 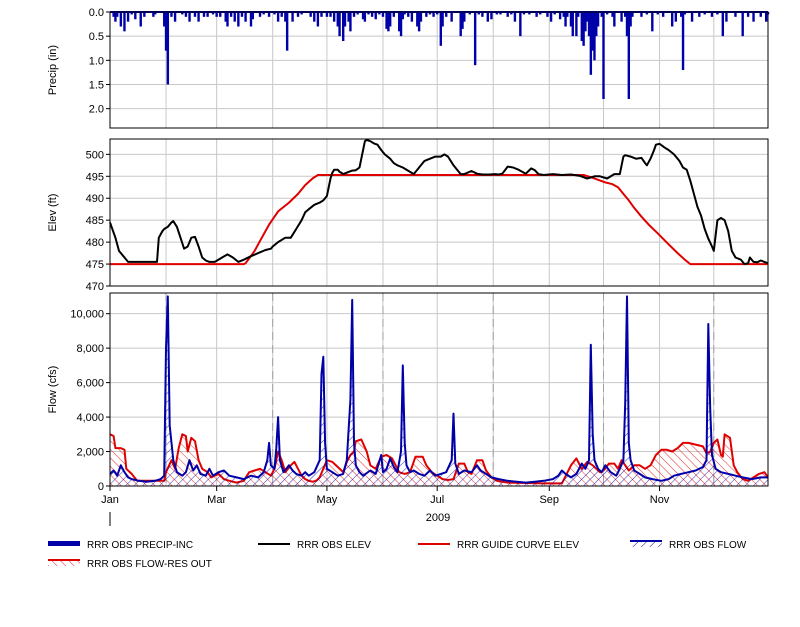 What do you see at coordinates (96, 110) in the screenshot?
I see `y-tick-label: 2.0` at bounding box center [96, 110].